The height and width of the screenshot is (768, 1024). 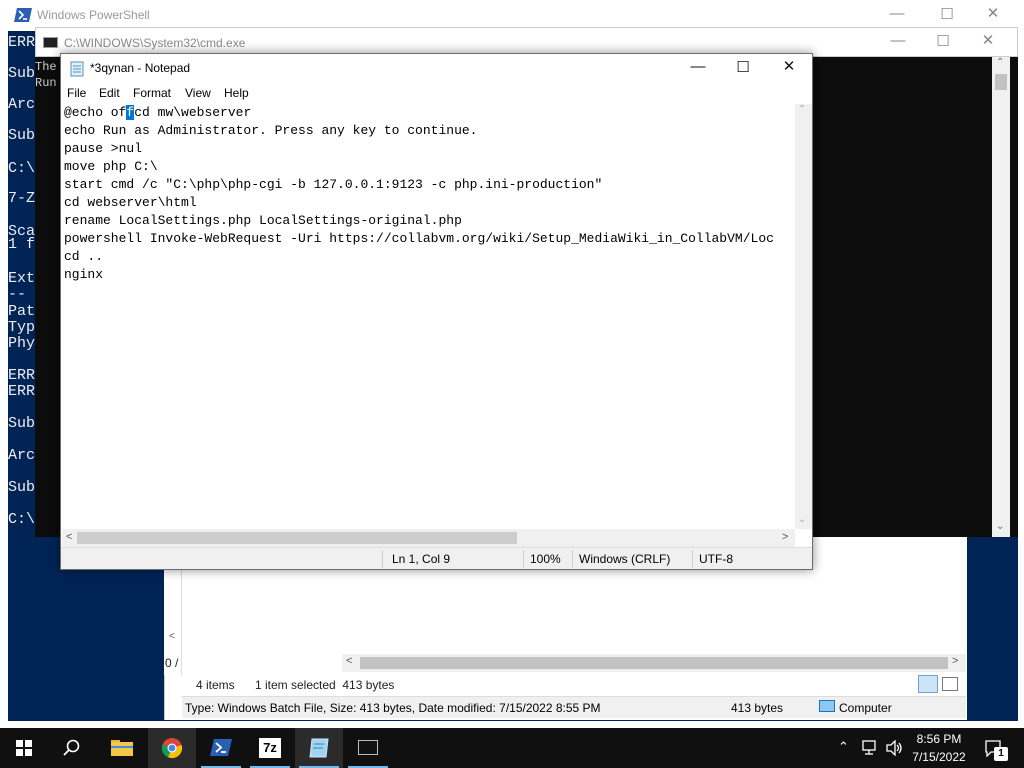 I want to click on text-line: cd .., so click(x=84, y=256).